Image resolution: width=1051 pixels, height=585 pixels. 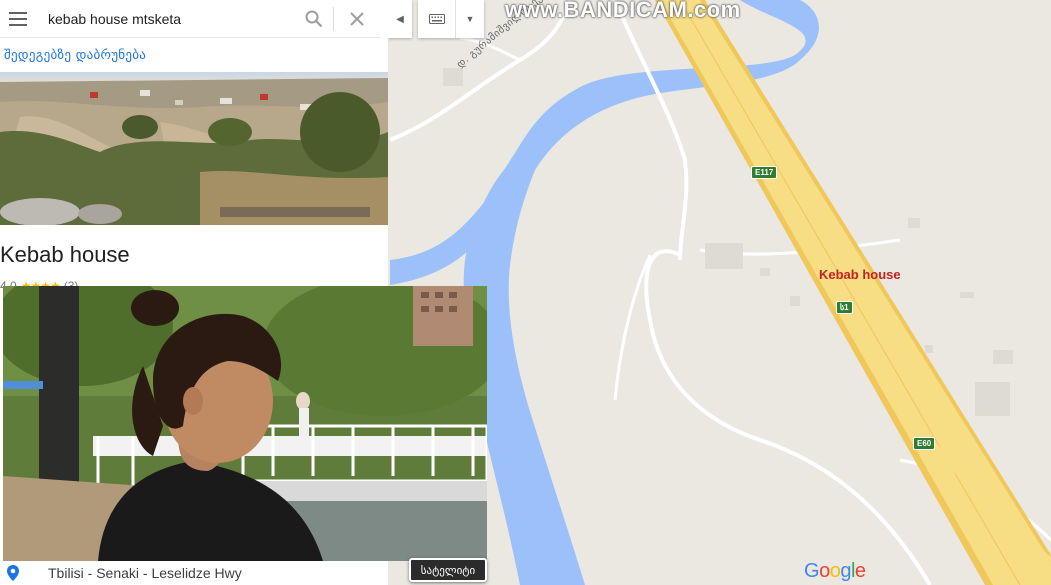 I want to click on address-row: Tbilisi - Senaki - Leselidze Hwy, so click(x=194, y=572).